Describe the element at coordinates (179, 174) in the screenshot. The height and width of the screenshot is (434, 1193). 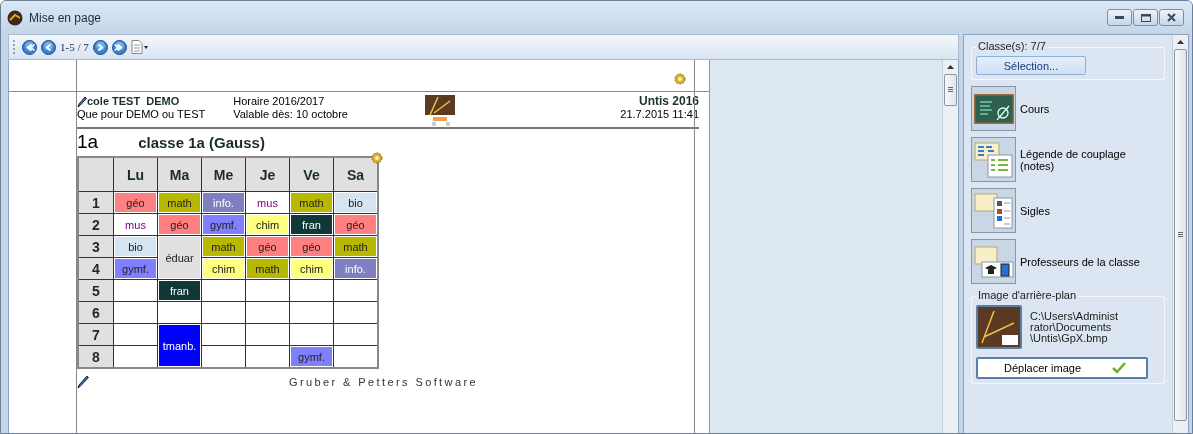
I see `day-header: Ma` at that location.